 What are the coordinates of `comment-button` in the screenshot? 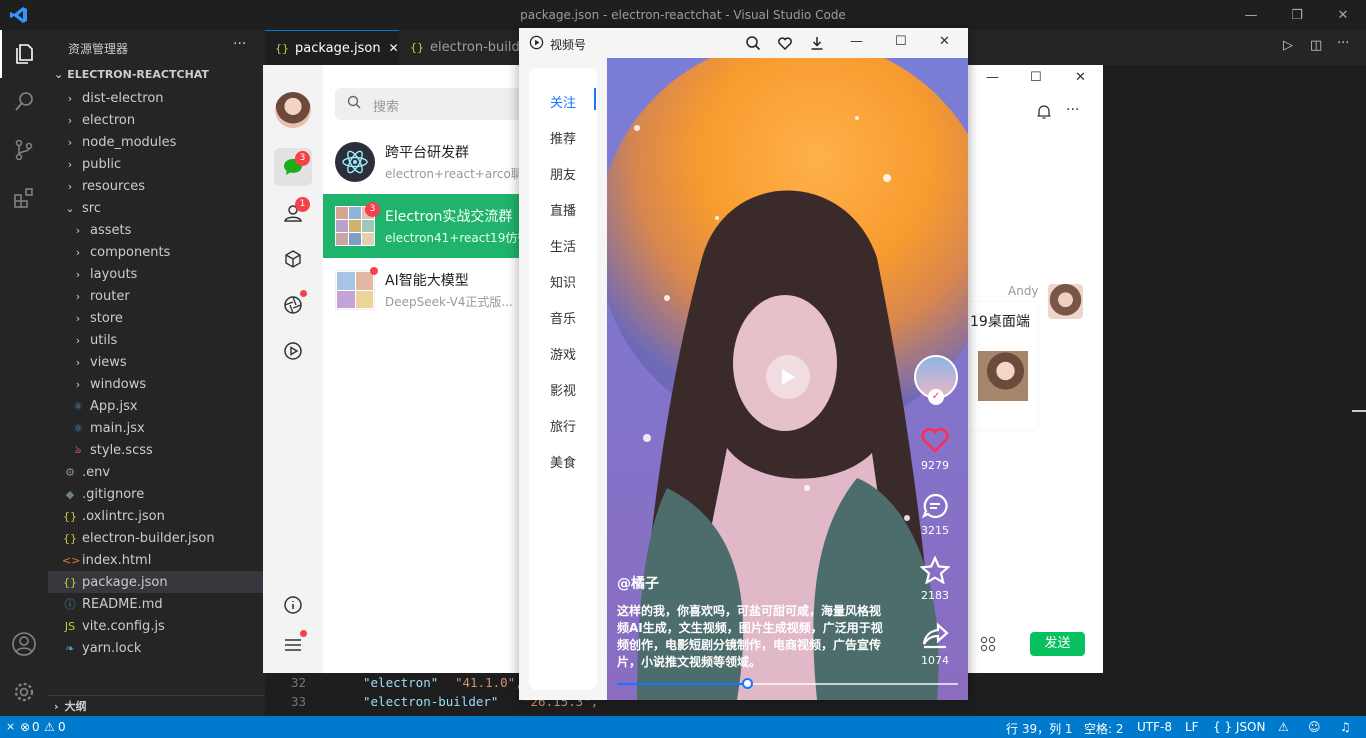 It's located at (935, 508).